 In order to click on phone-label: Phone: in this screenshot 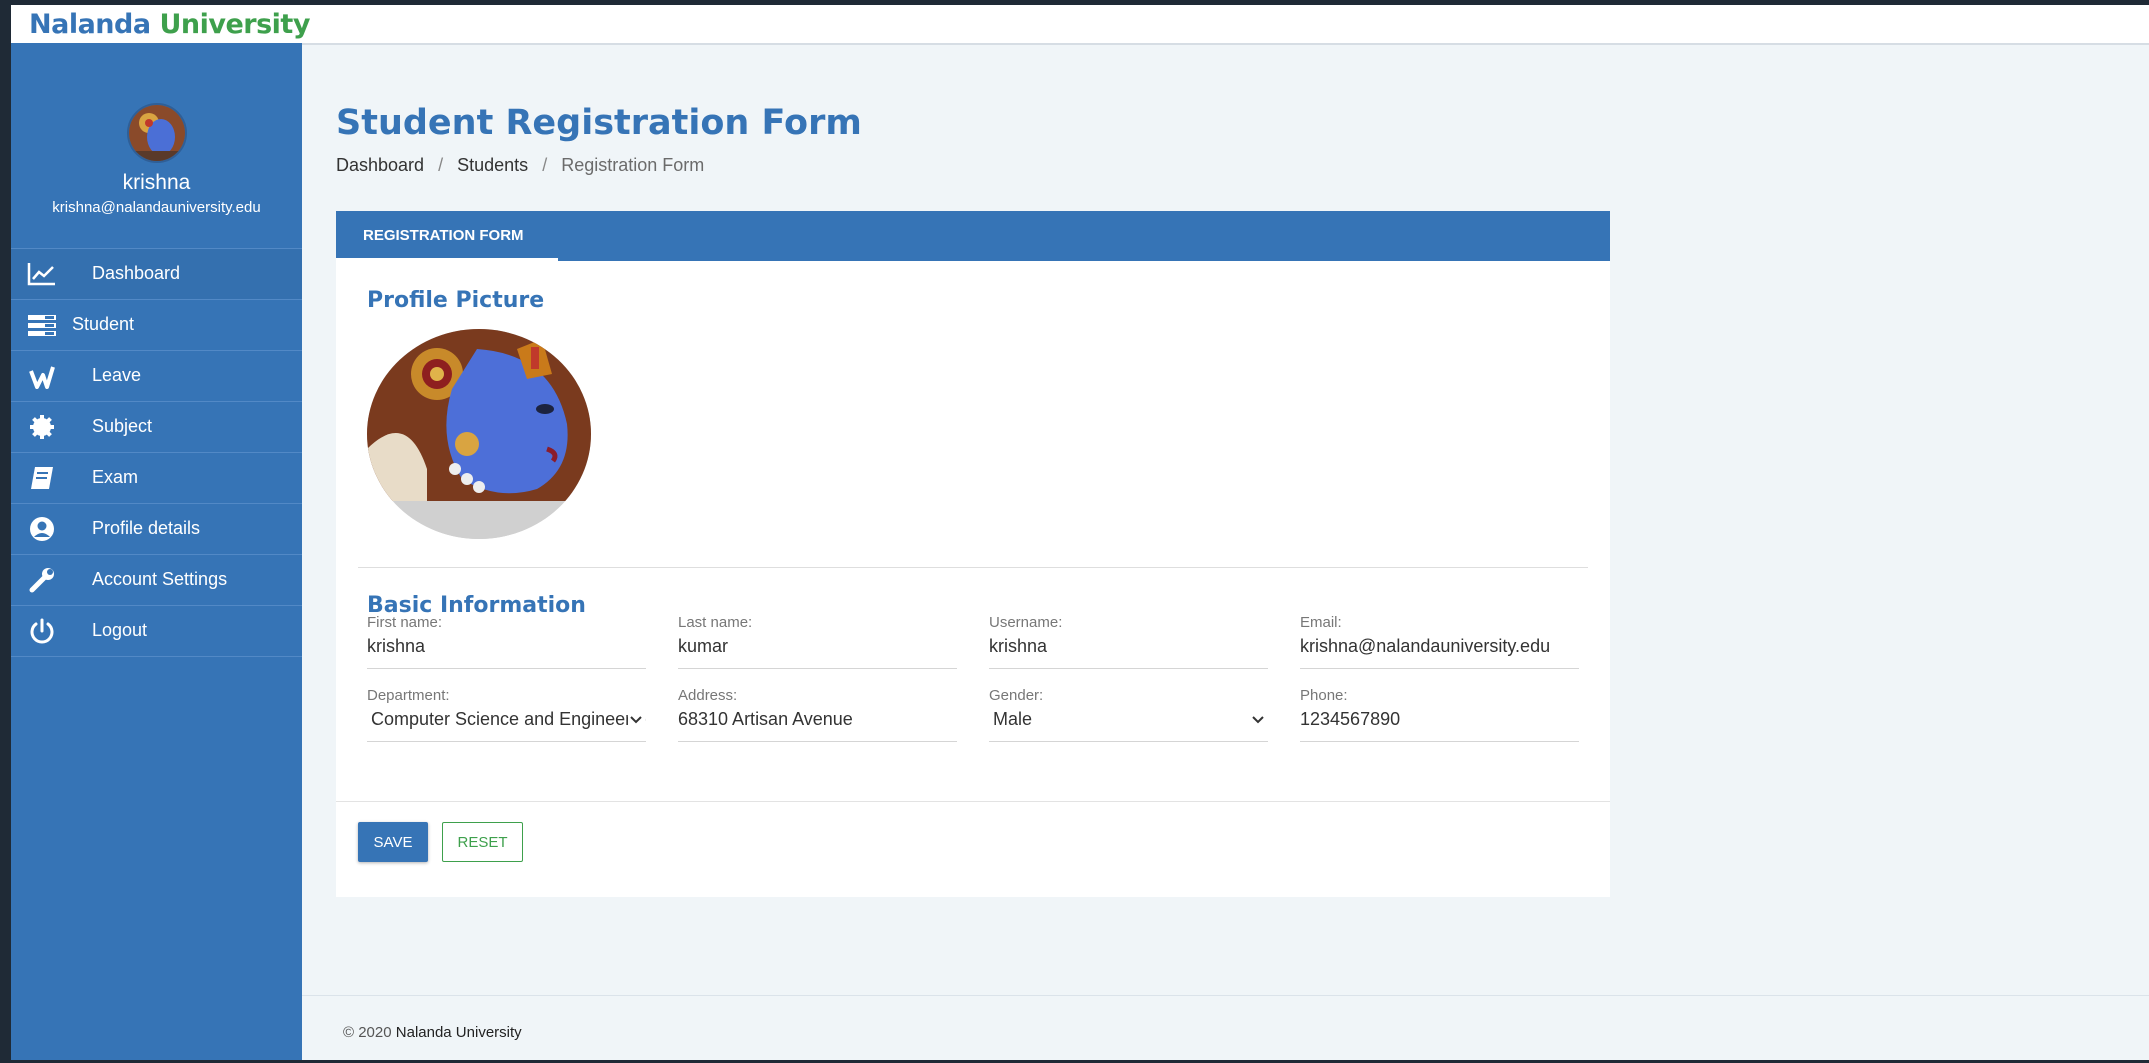, I will do `click(1324, 695)`.